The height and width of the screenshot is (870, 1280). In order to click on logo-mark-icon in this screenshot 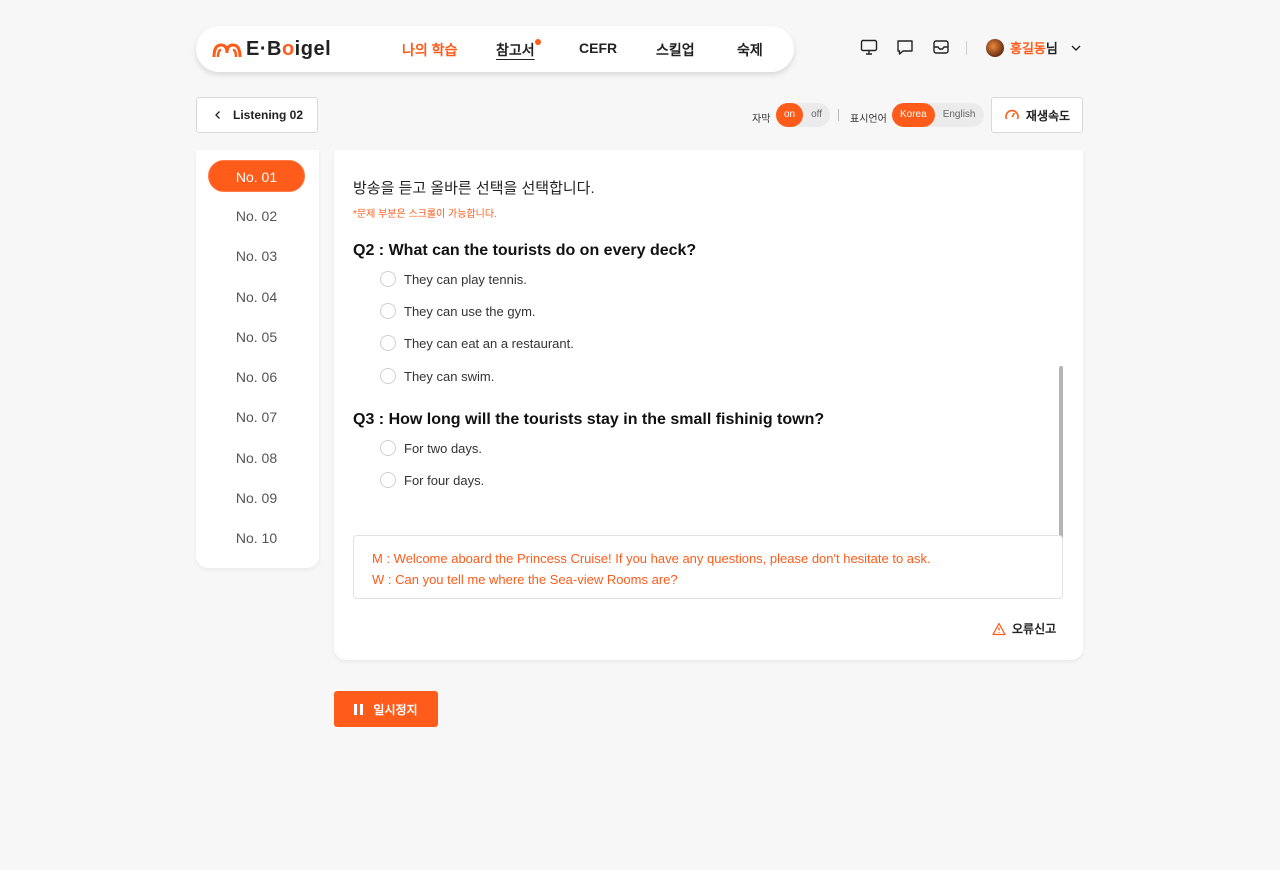, I will do `click(227, 49)`.